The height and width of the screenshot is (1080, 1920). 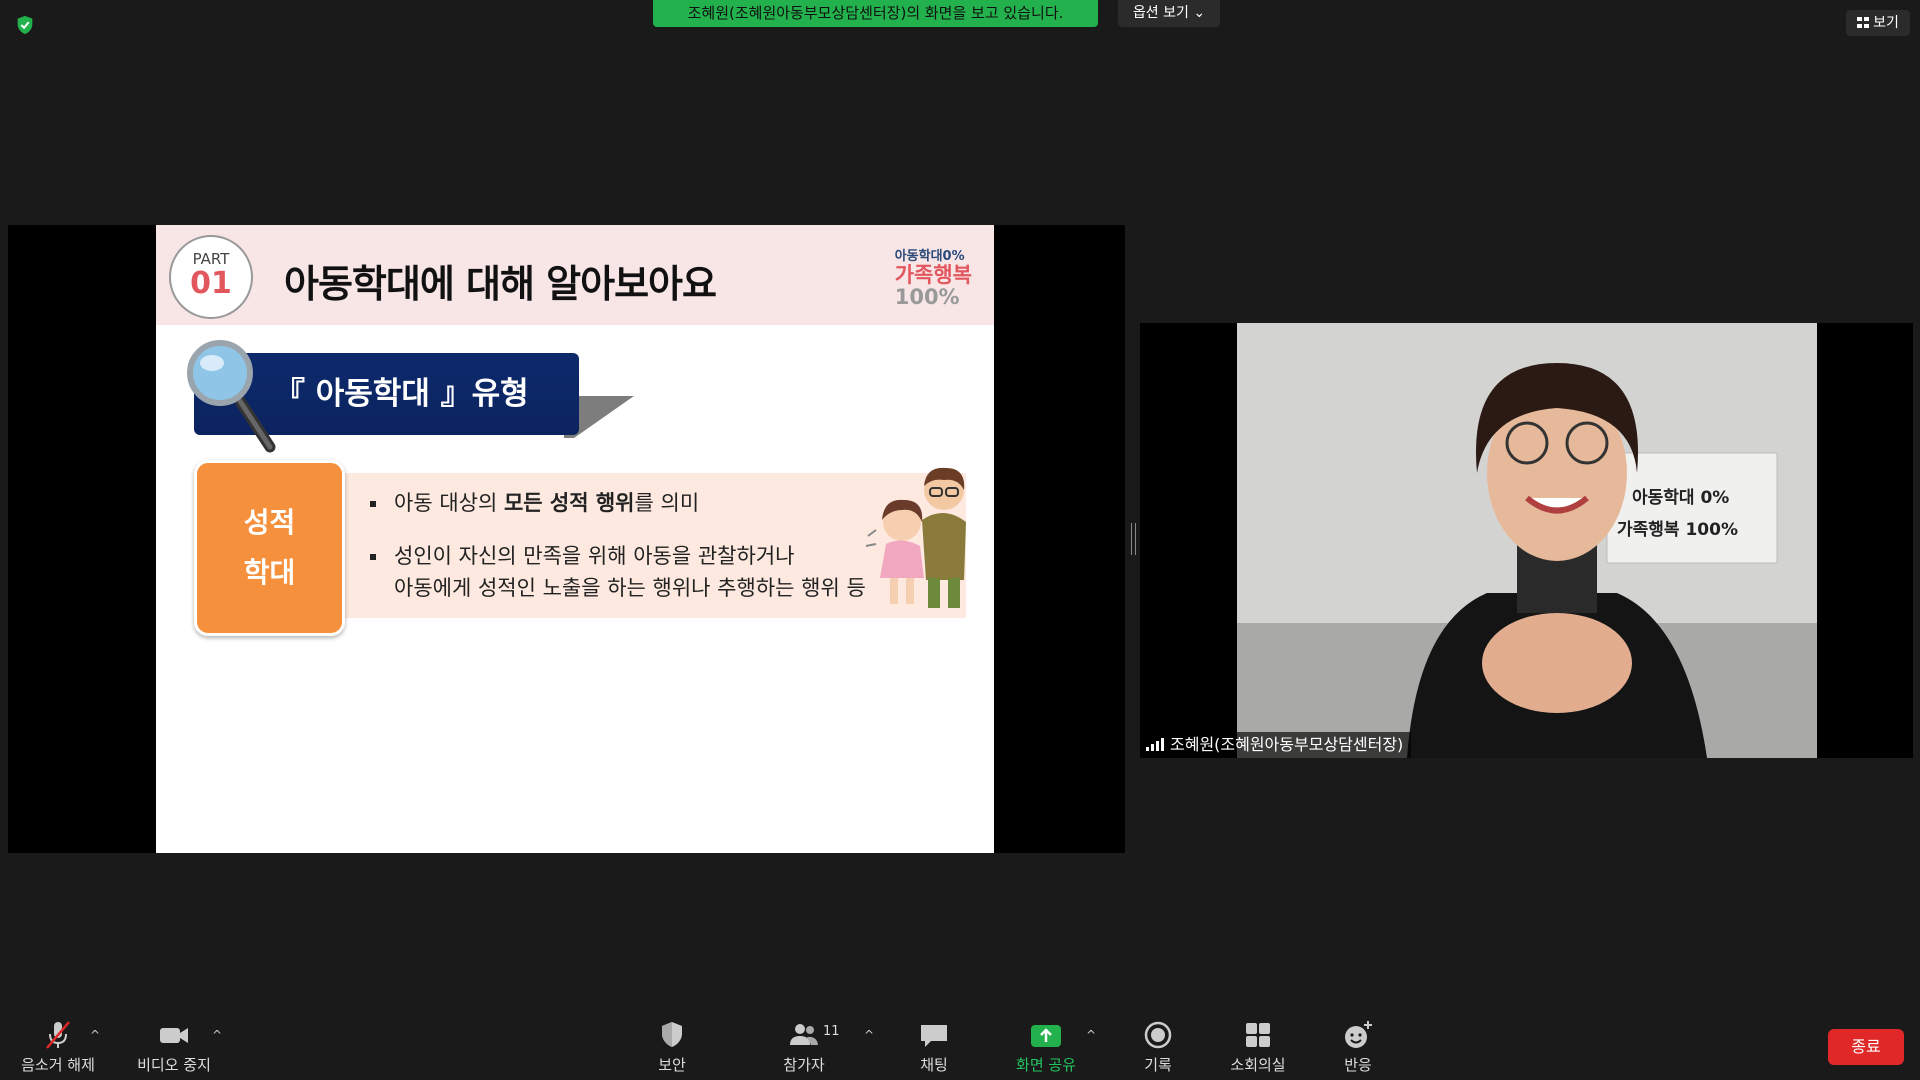 I want to click on participants-label: 참가자, so click(x=804, y=1065).